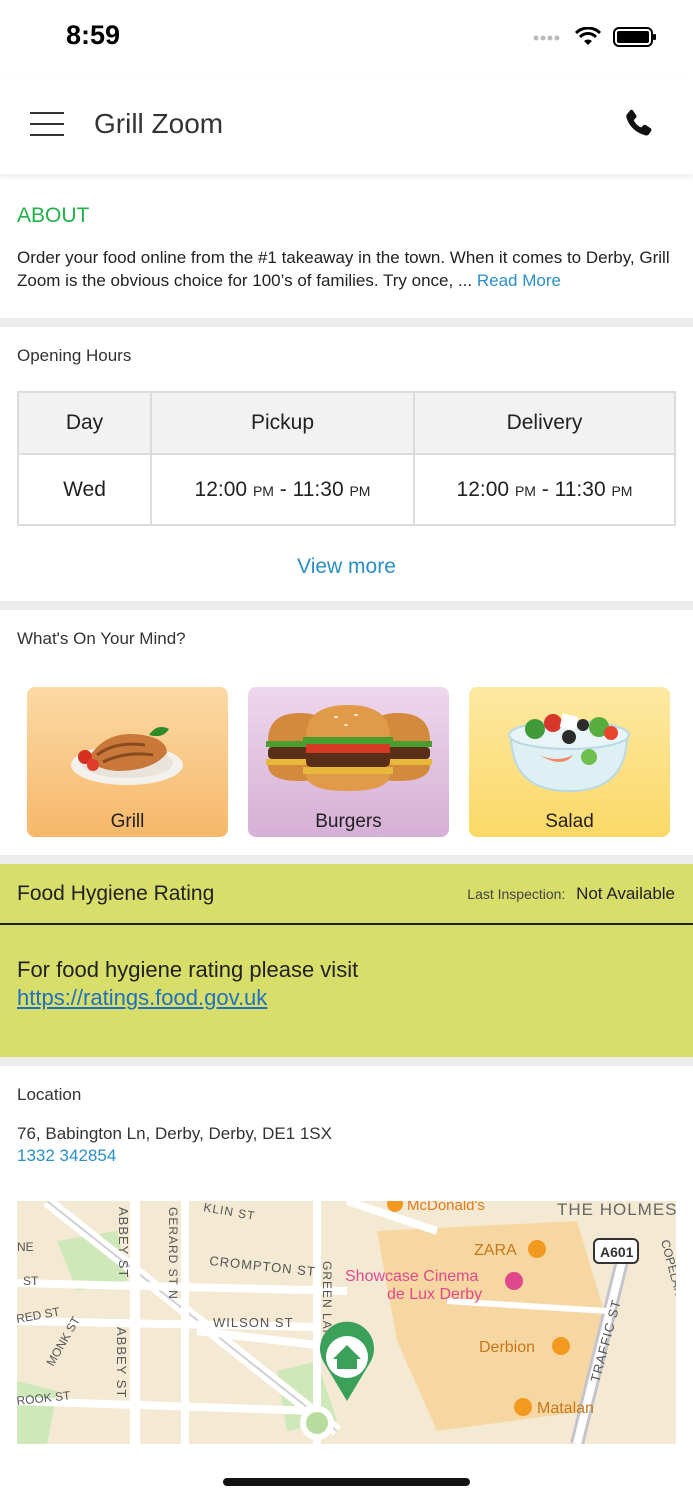 The image size is (693, 1500). I want to click on grilled-chicken-icon, so click(127, 756).